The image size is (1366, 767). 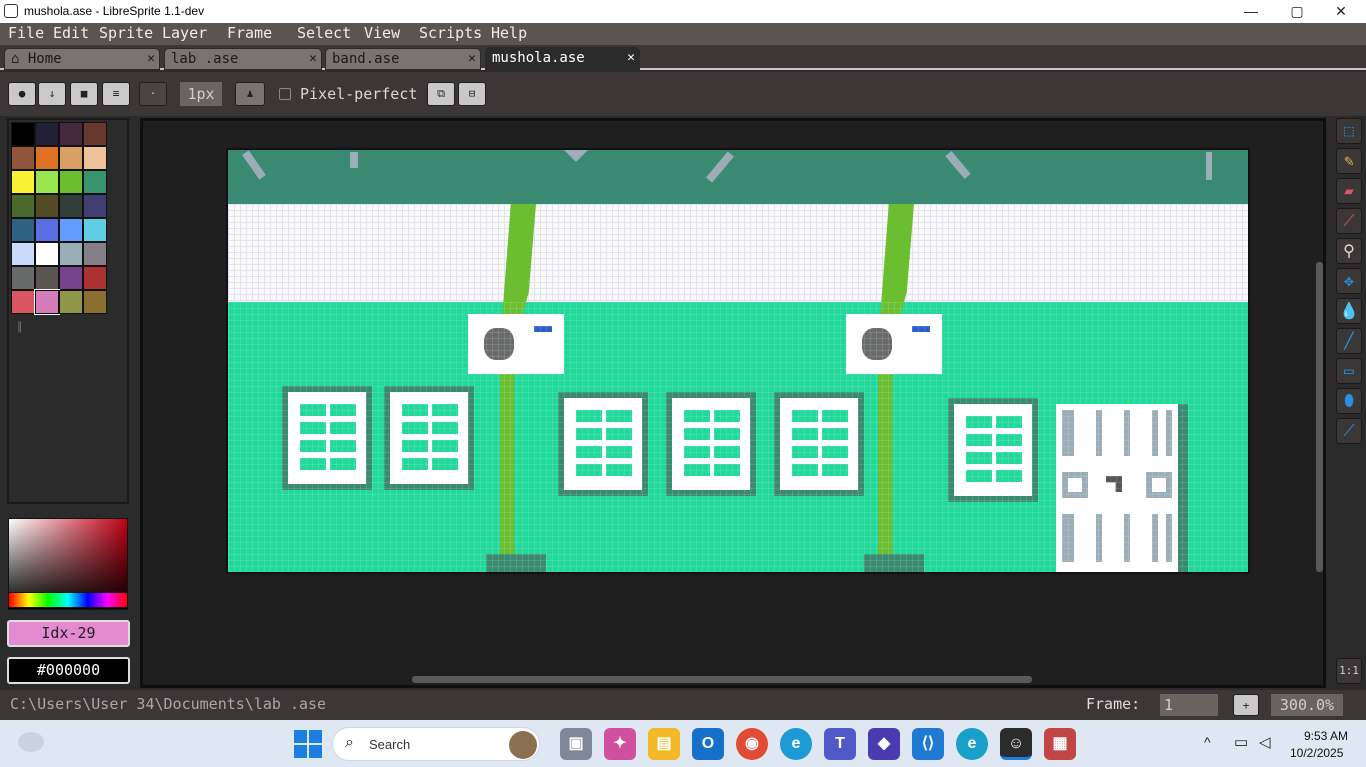 What do you see at coordinates (308, 744) in the screenshot?
I see `start-windows-icon` at bounding box center [308, 744].